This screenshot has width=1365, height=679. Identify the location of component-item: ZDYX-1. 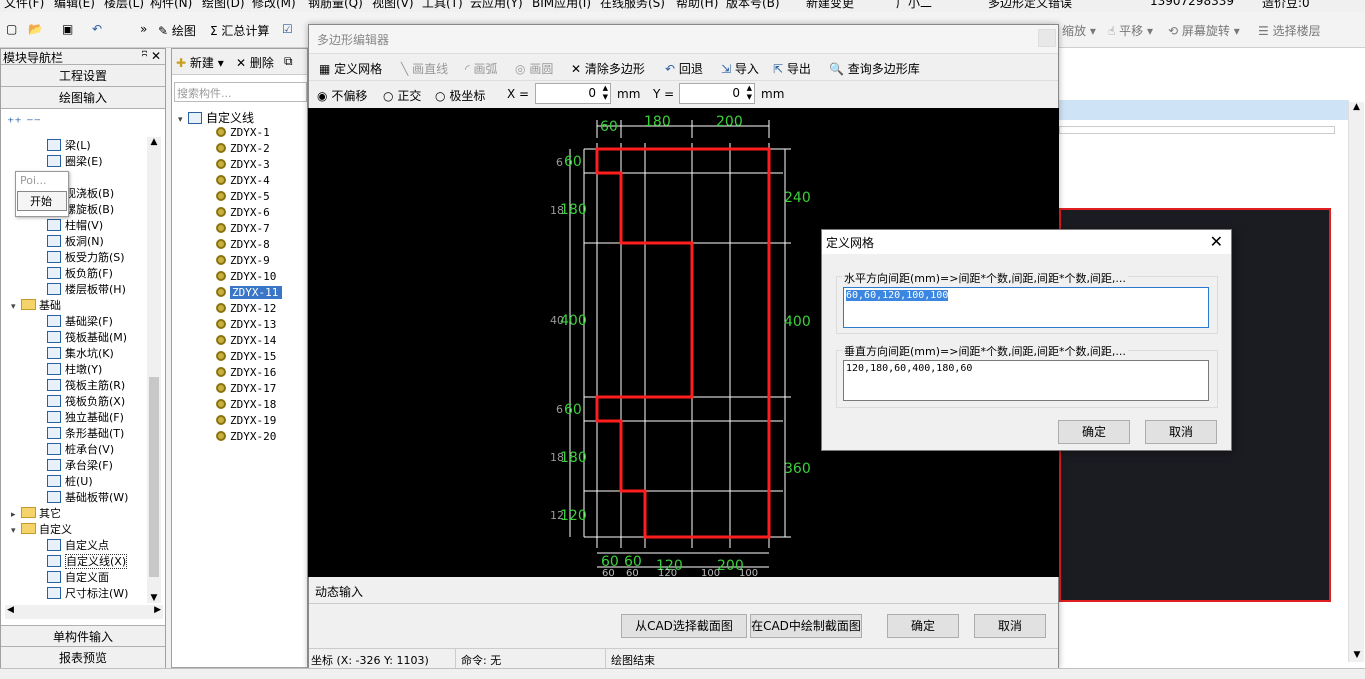
(243, 133).